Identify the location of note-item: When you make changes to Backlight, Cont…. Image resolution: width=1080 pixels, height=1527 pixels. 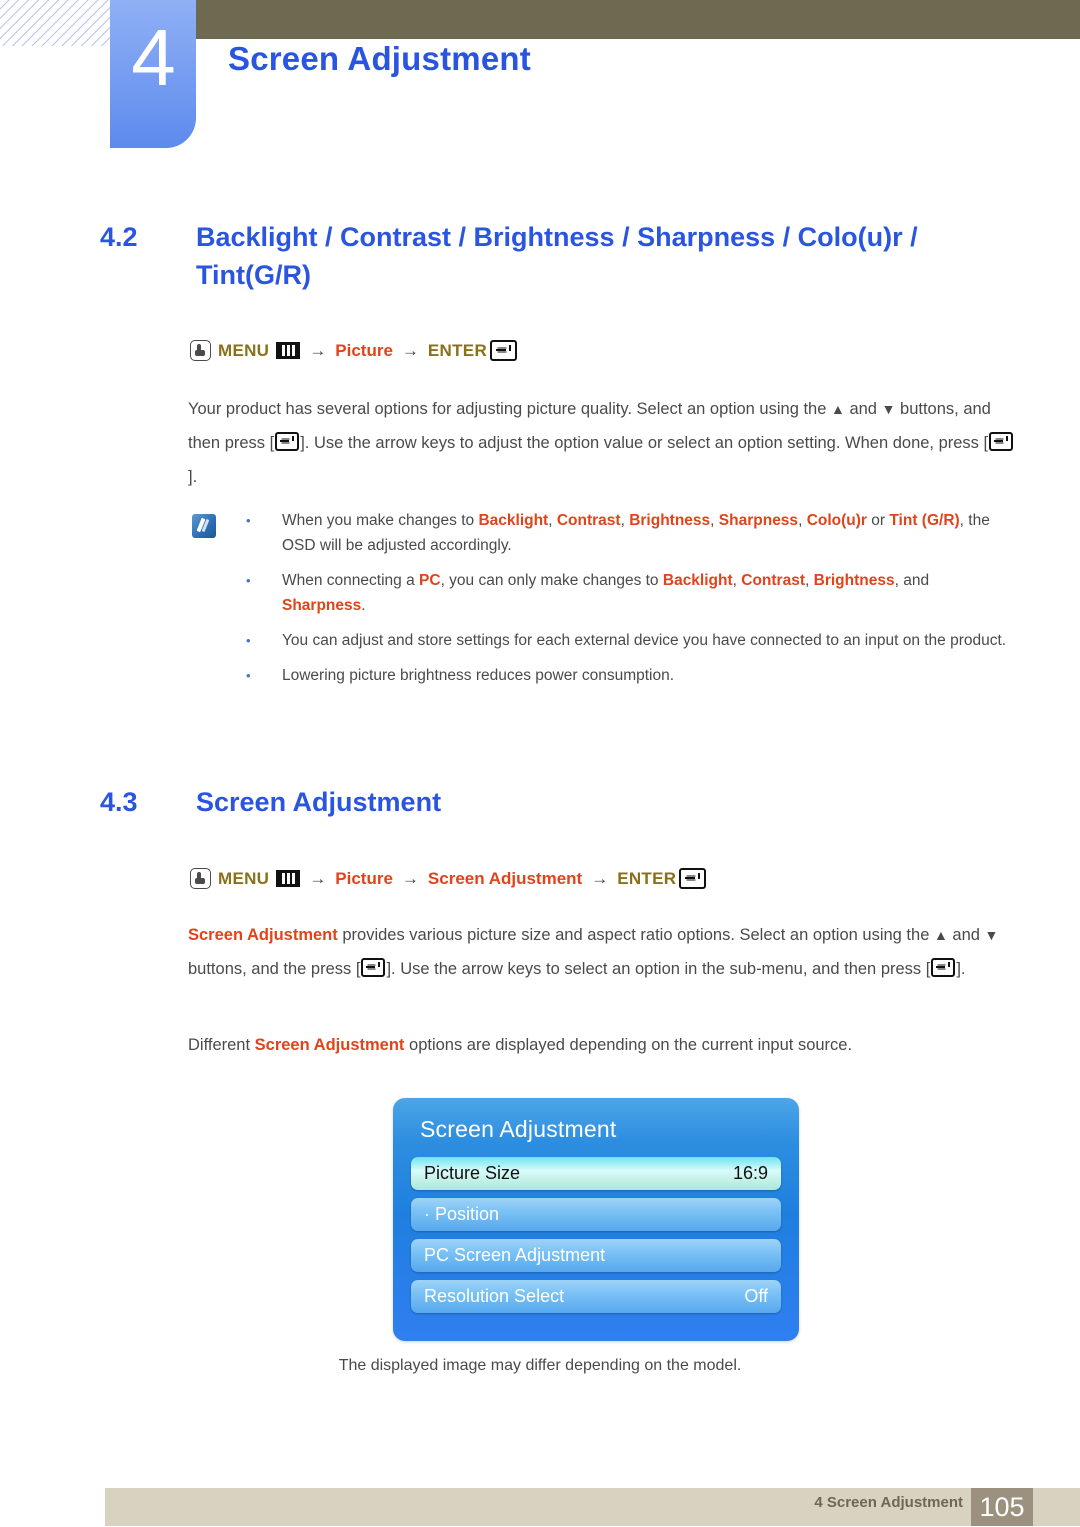
(602, 533).